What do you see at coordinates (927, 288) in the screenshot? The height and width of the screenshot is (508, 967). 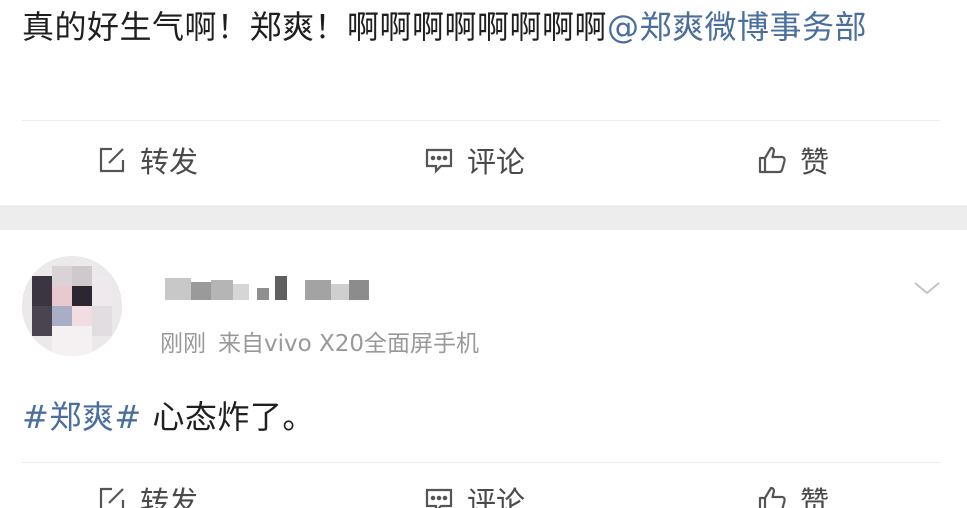 I see `chevron-down-icon` at bounding box center [927, 288].